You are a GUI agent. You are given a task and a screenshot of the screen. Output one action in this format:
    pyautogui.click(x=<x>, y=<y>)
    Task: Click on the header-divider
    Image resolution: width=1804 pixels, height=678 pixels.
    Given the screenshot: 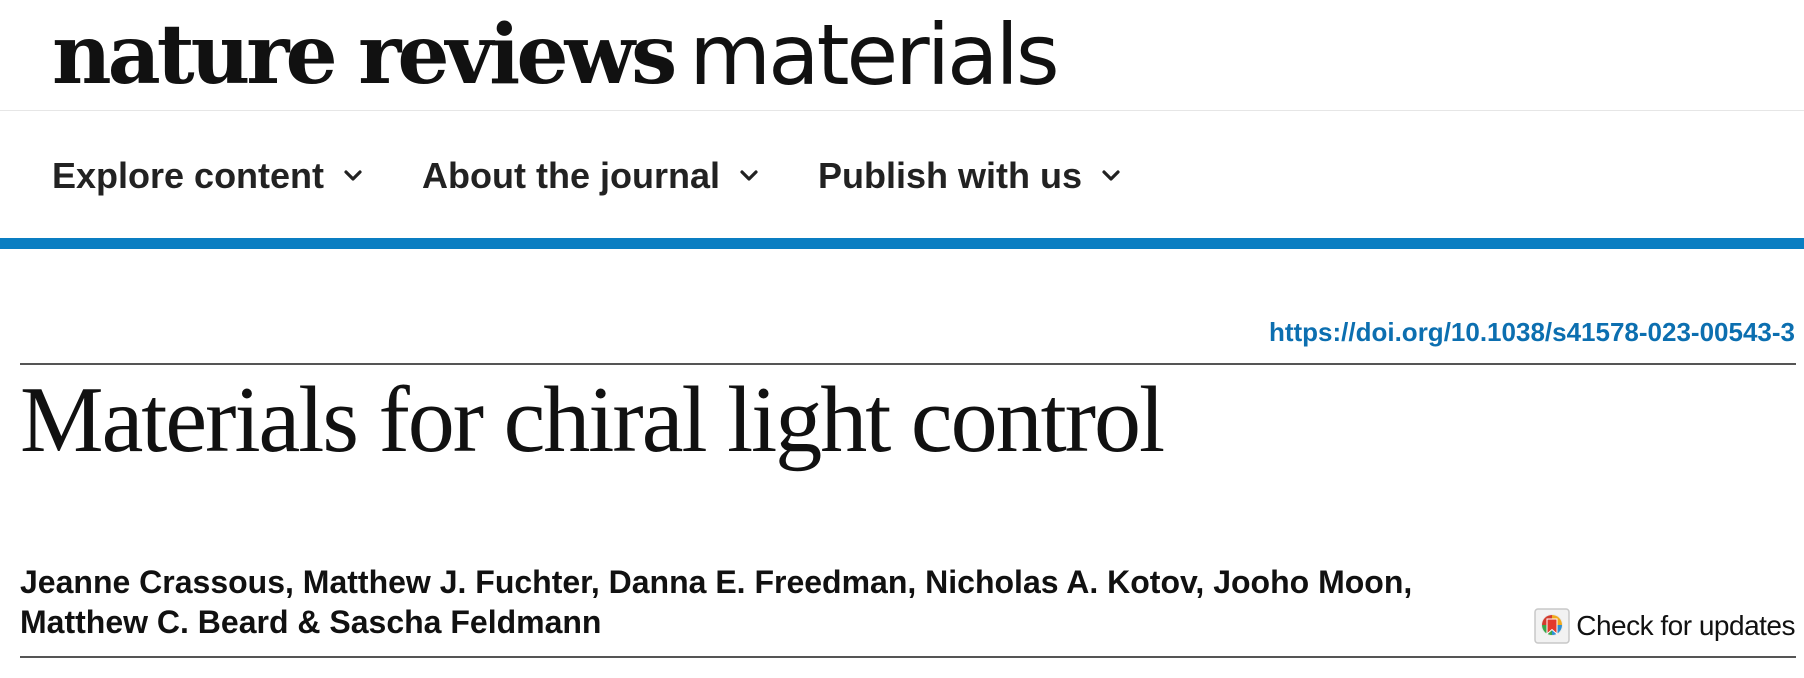 What is the action you would take?
    pyautogui.click(x=902, y=110)
    